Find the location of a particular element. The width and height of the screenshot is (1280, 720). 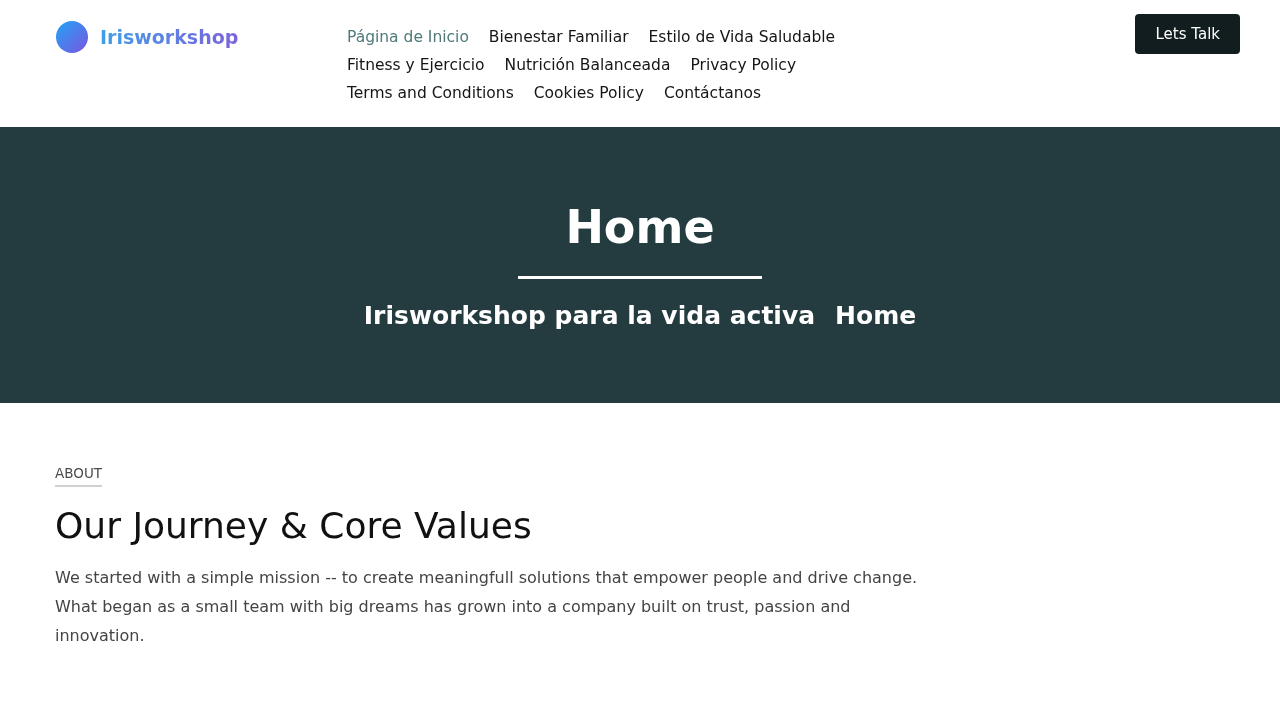

nav-link: Contáctanos is located at coordinates (712, 93).